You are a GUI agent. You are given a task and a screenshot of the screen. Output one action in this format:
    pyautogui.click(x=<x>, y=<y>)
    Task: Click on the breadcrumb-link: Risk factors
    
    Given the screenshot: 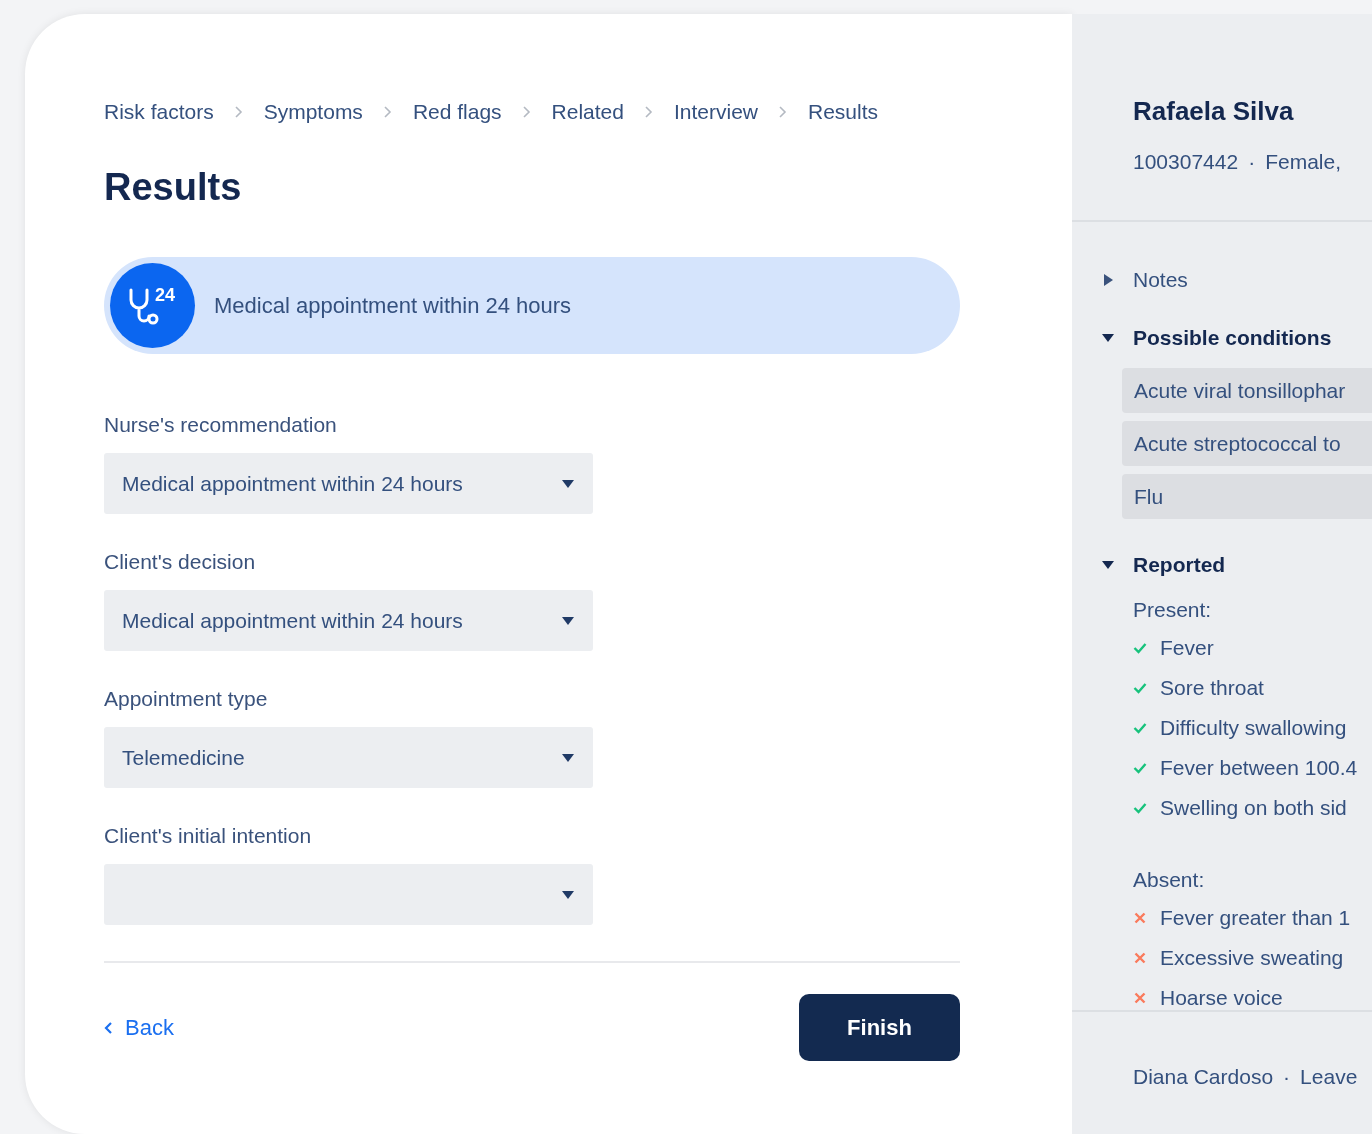 What is the action you would take?
    pyautogui.click(x=159, y=112)
    